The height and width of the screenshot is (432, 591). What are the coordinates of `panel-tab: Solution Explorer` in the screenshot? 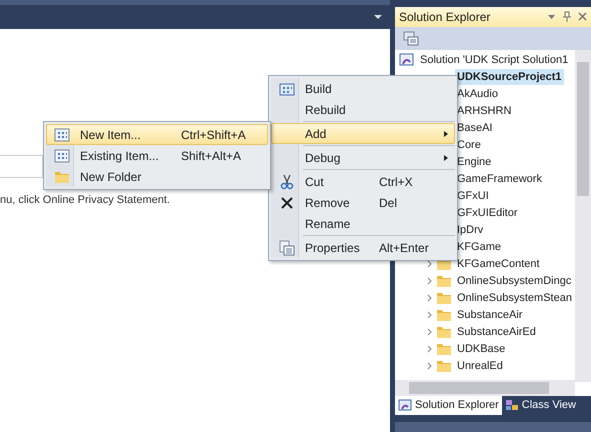 It's located at (448, 405).